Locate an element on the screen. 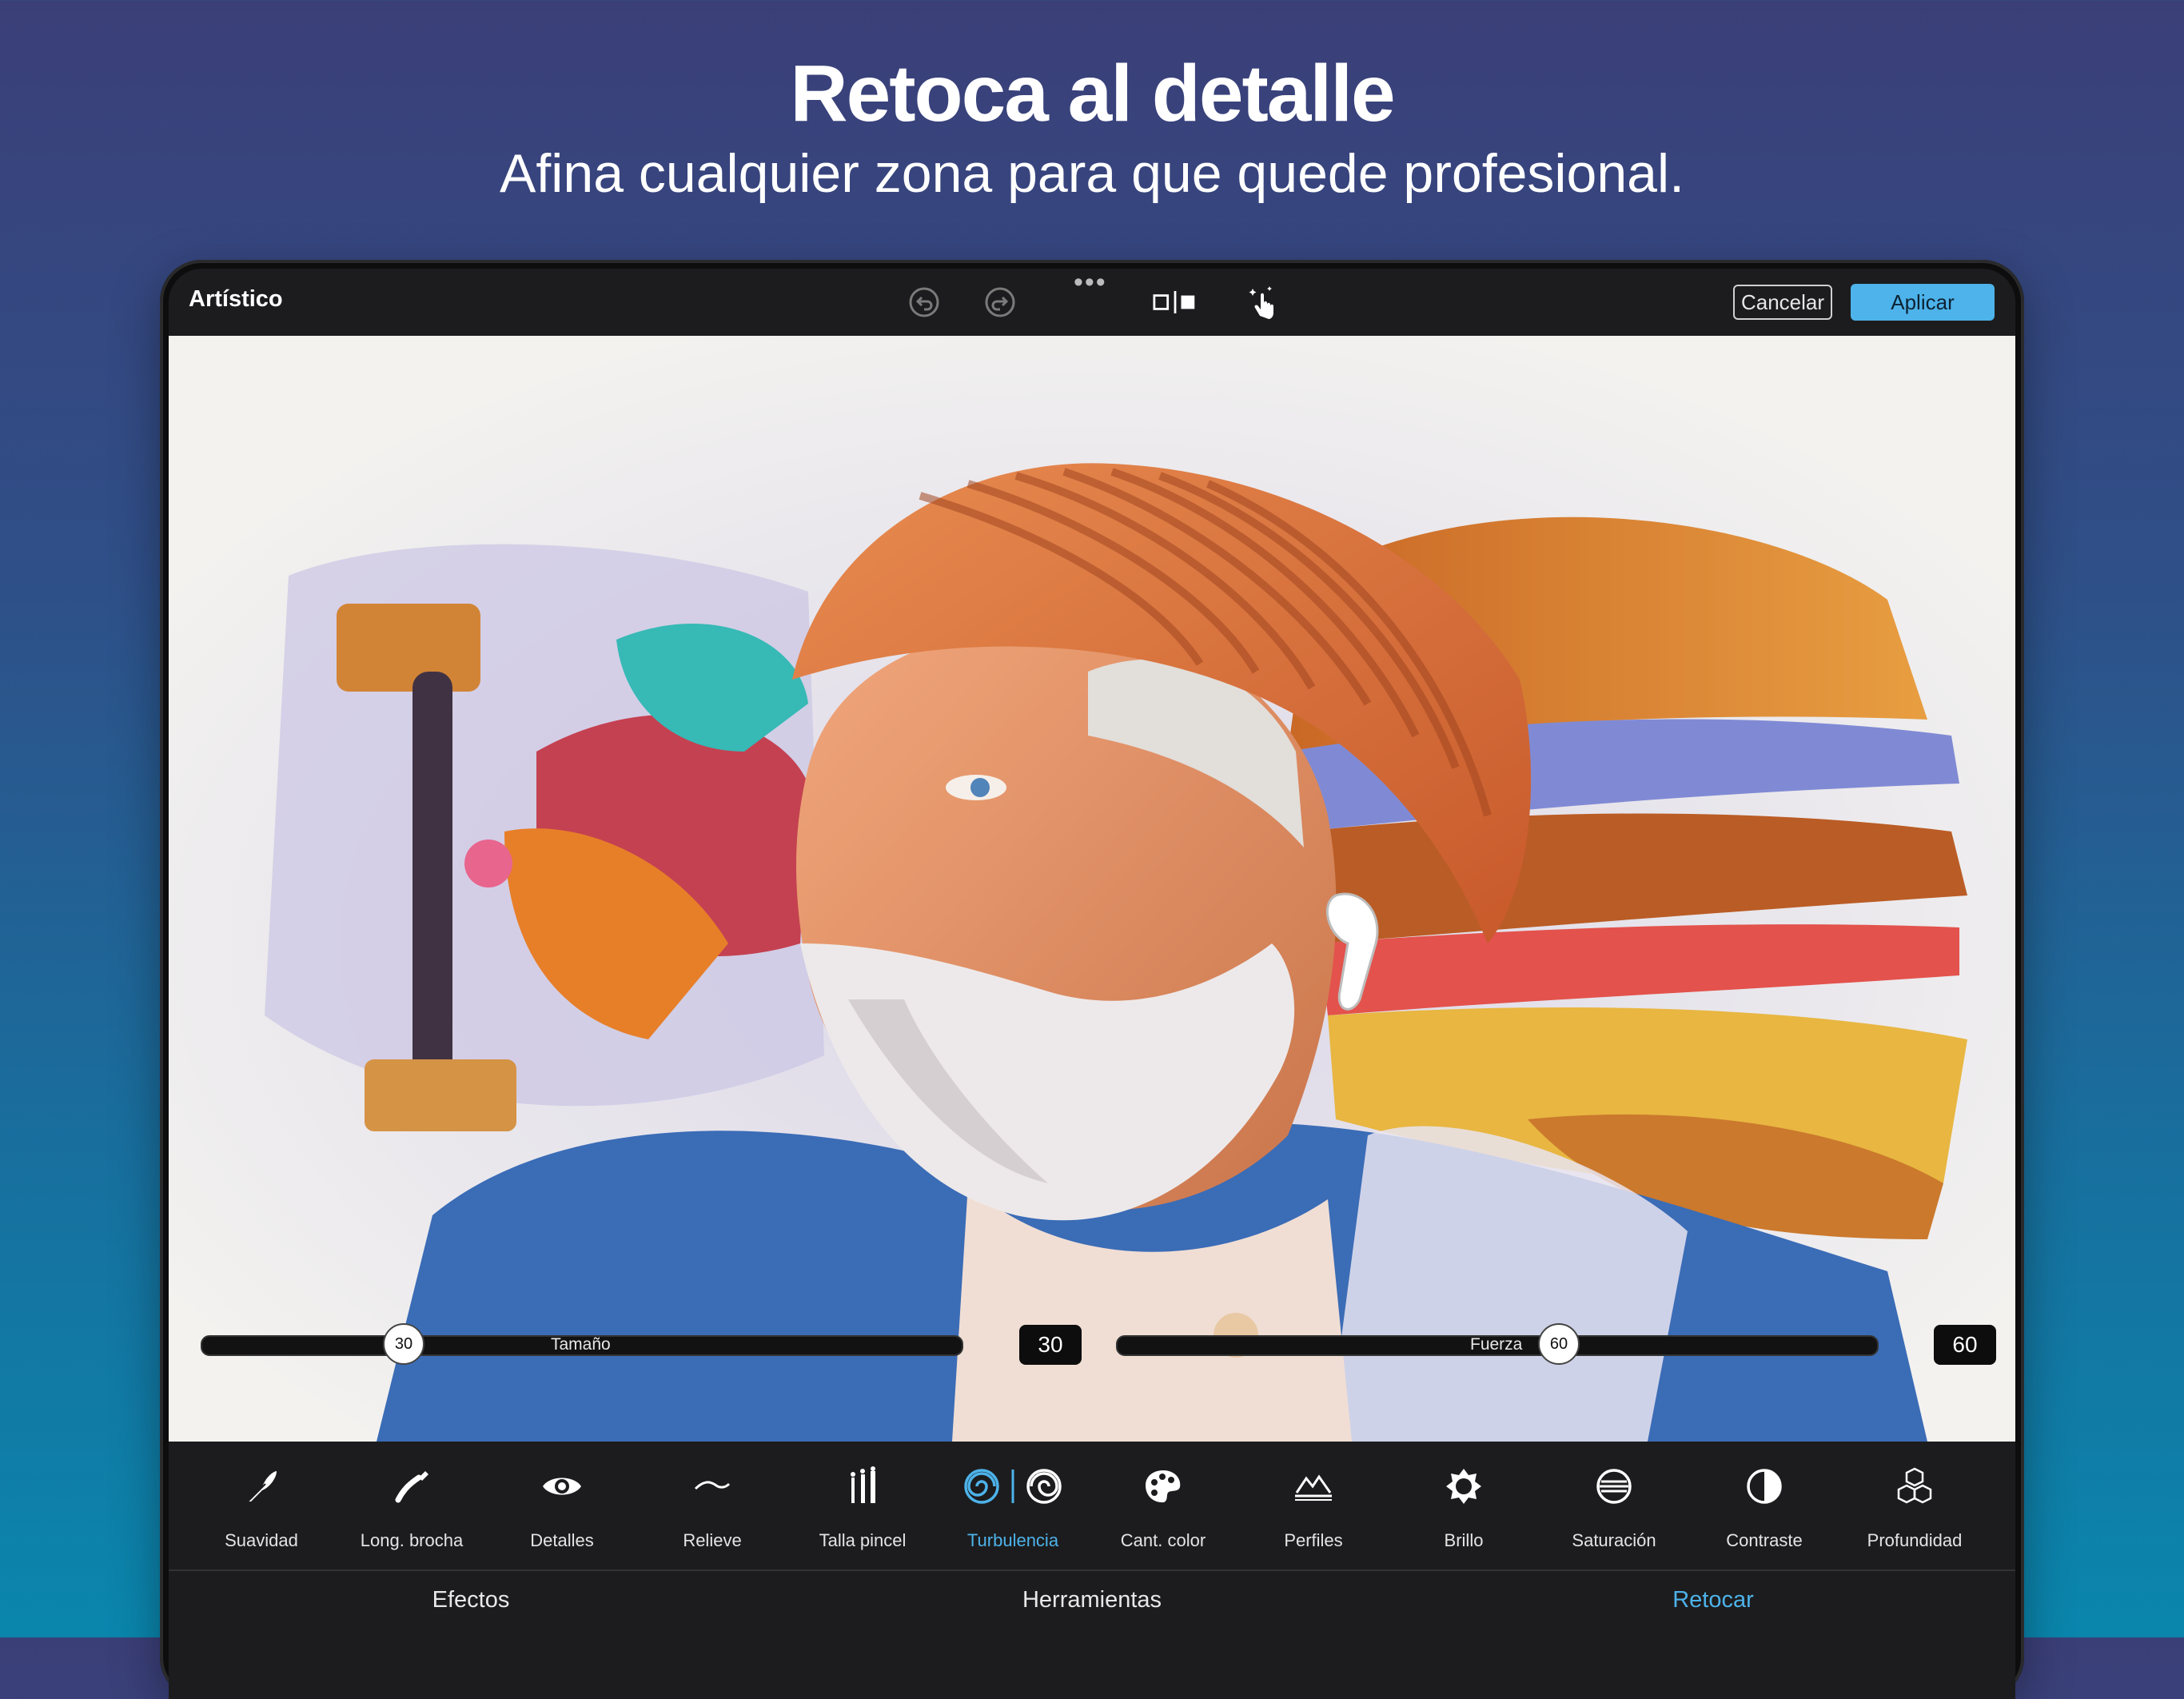  top-toolbar: Artístico ••• Cancelar Aplicar is located at coordinates (1092, 302).